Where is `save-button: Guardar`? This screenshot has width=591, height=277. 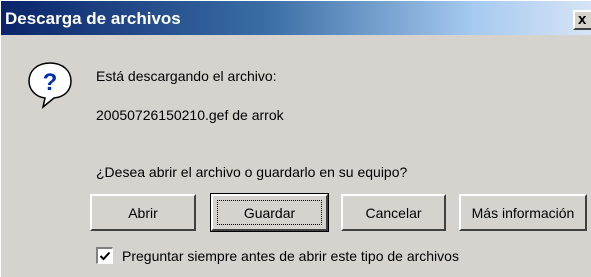
save-button: Guardar is located at coordinates (269, 212).